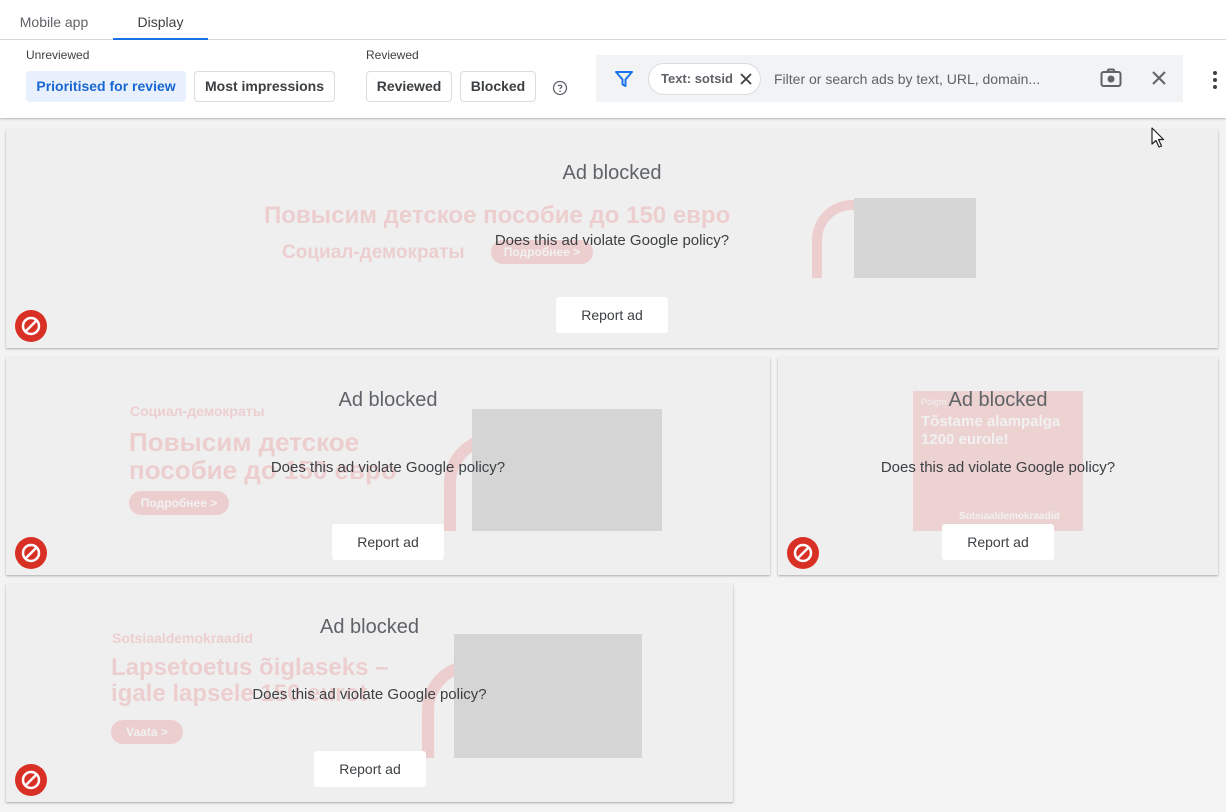  Describe the element at coordinates (624, 79) in the screenshot. I see `filter-icon` at that location.